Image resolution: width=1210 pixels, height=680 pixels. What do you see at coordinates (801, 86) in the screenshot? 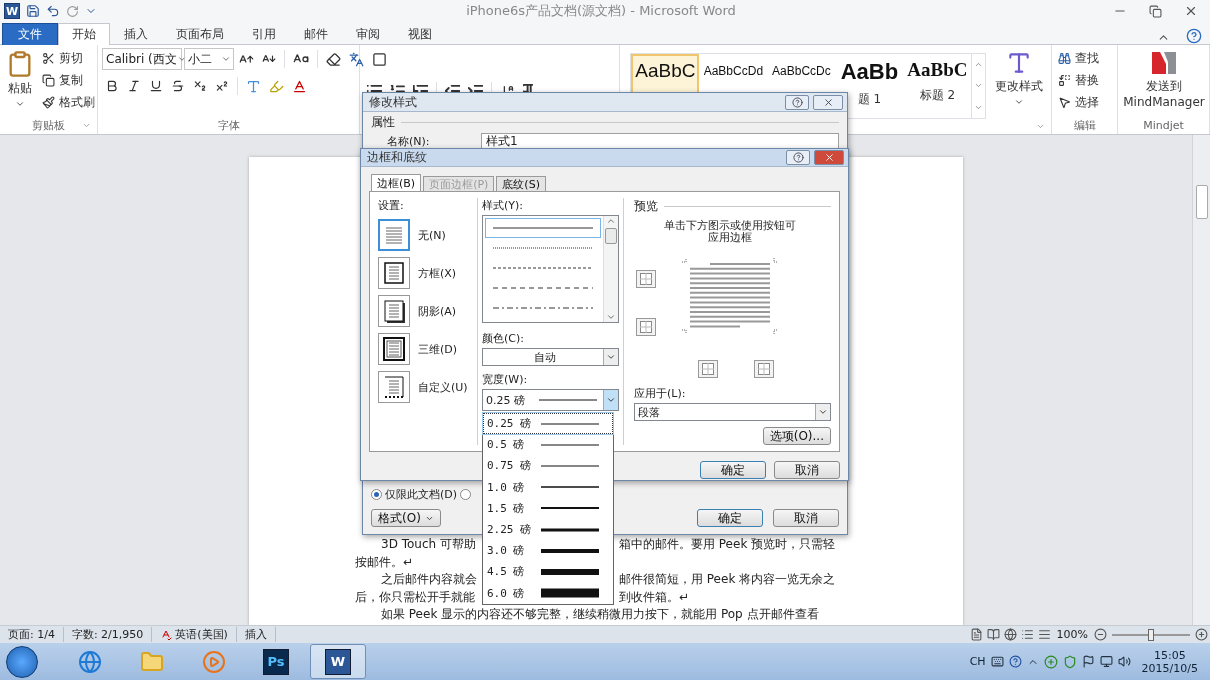
I see `style-item: AaBbCcDc` at bounding box center [801, 86].